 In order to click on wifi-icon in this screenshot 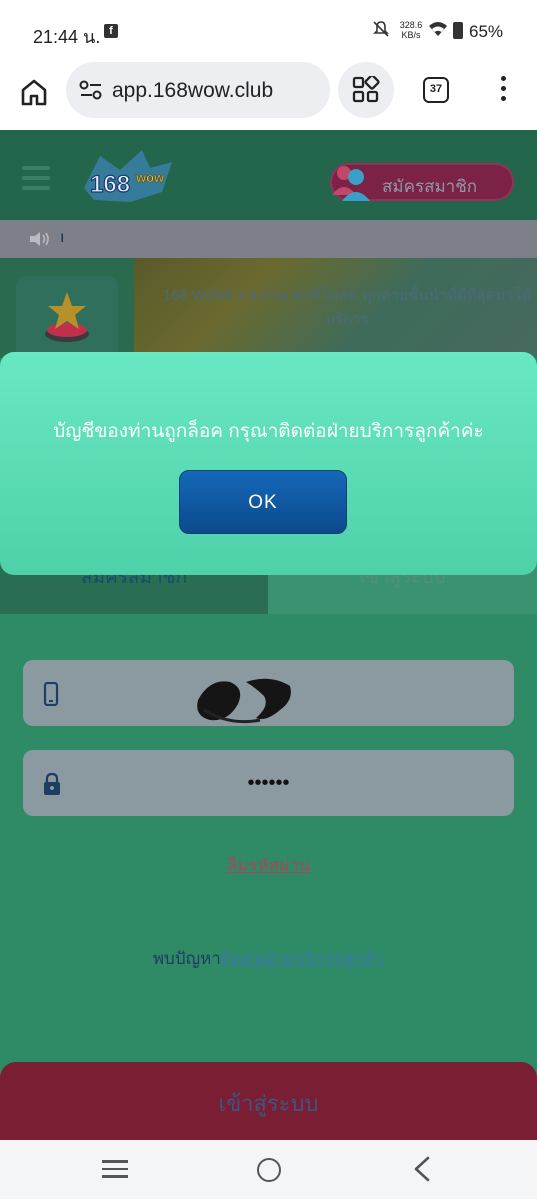, I will do `click(438, 31)`.